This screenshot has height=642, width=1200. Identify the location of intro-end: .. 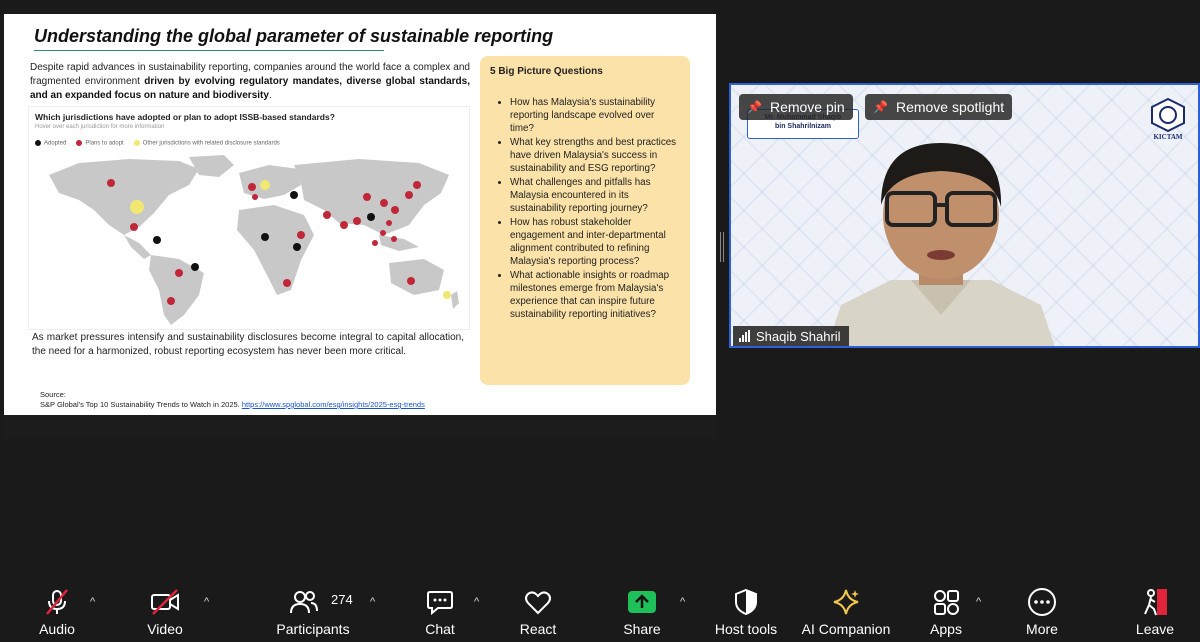
(270, 95).